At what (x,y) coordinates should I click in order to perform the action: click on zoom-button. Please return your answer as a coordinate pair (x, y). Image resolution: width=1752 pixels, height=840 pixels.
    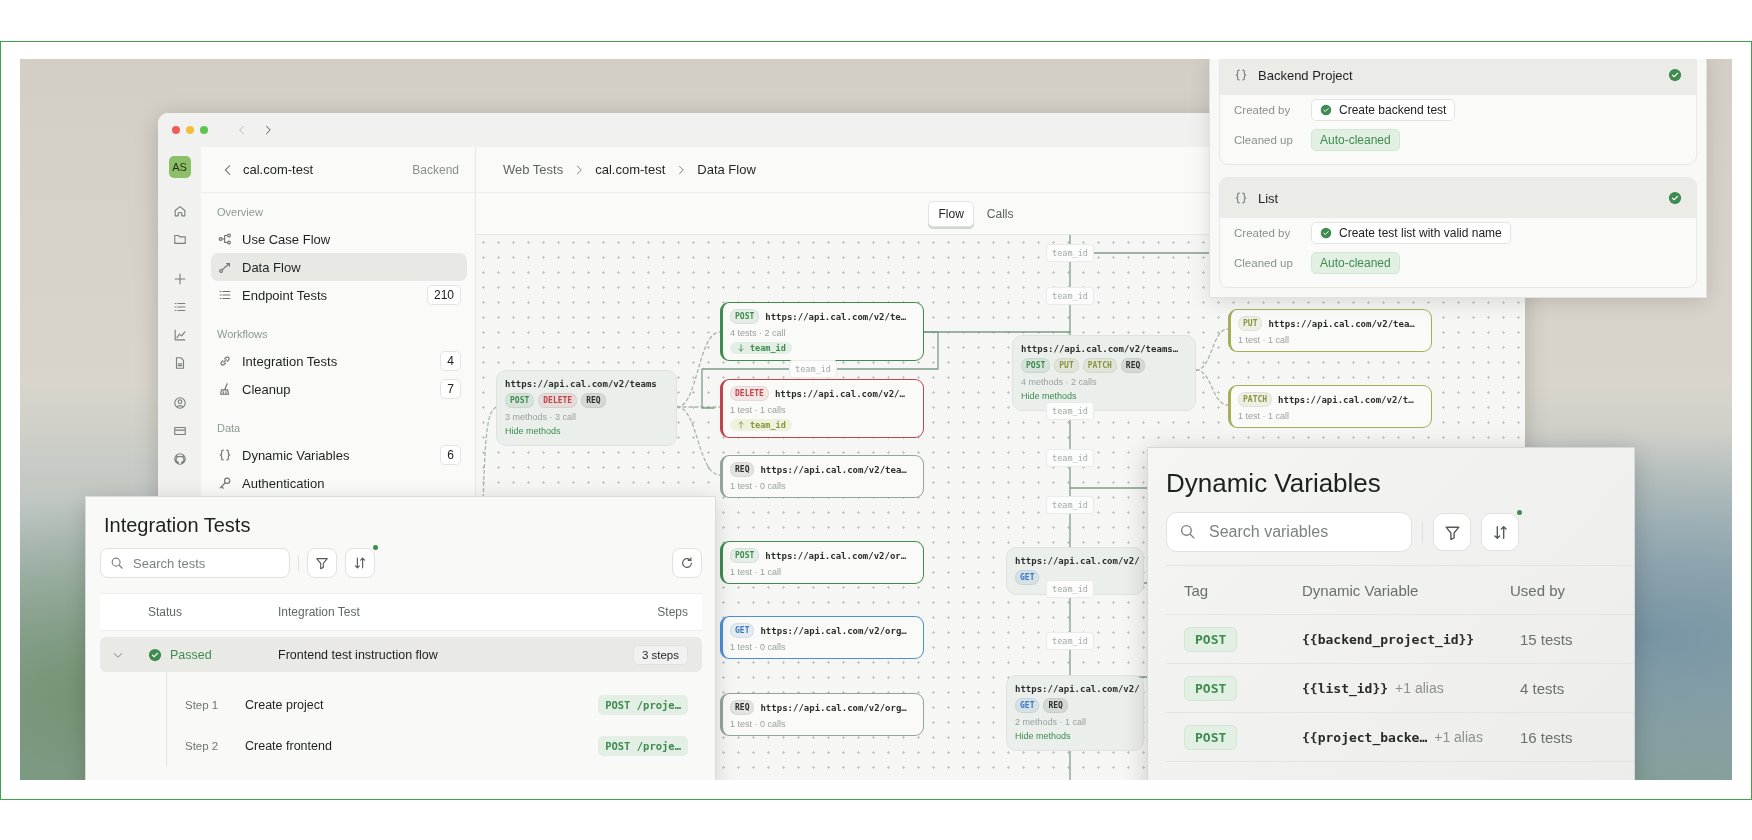
    Looking at the image, I should click on (204, 130).